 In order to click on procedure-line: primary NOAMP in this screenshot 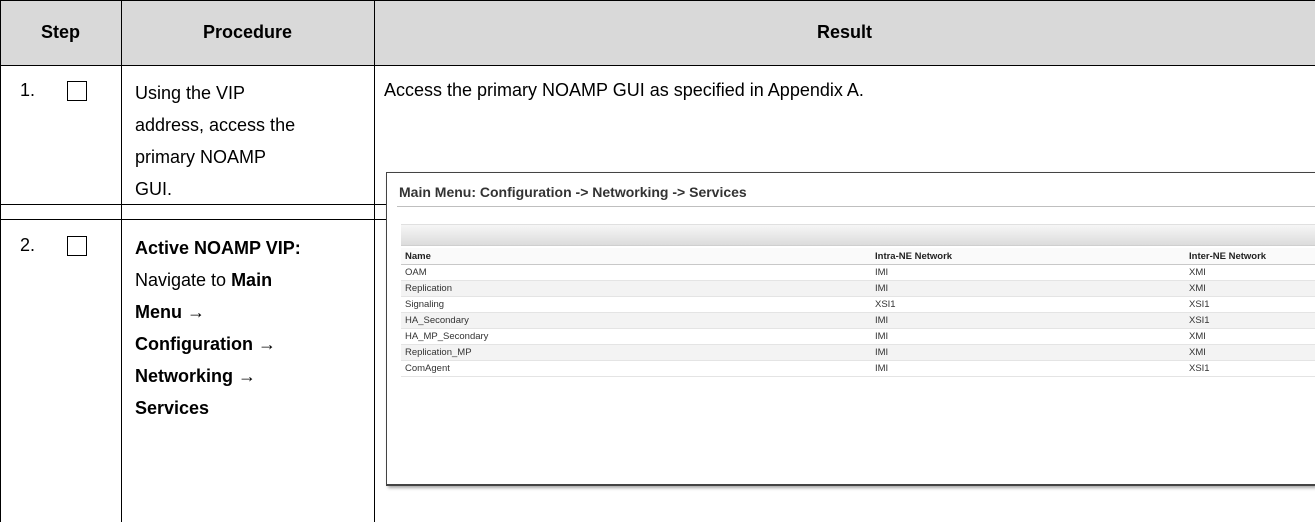, I will do `click(201, 157)`.